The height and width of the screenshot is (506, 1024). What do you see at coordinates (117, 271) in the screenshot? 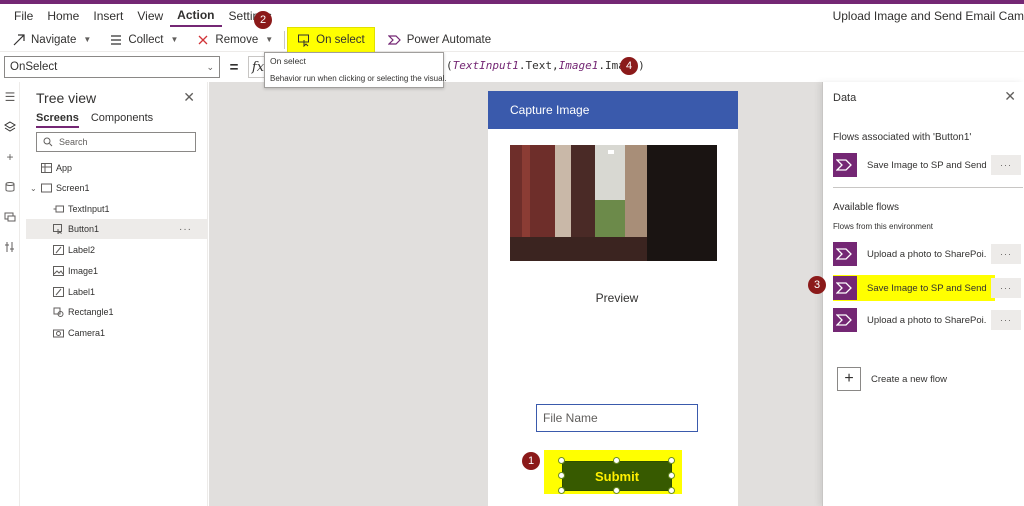
I see `tree-item-image1: Image1` at bounding box center [117, 271].